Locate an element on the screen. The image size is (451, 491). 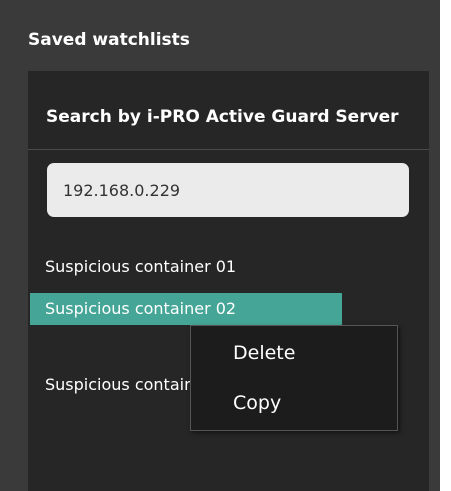
watchlist-item-label: Suspicious container 02 is located at coordinates (141, 308).